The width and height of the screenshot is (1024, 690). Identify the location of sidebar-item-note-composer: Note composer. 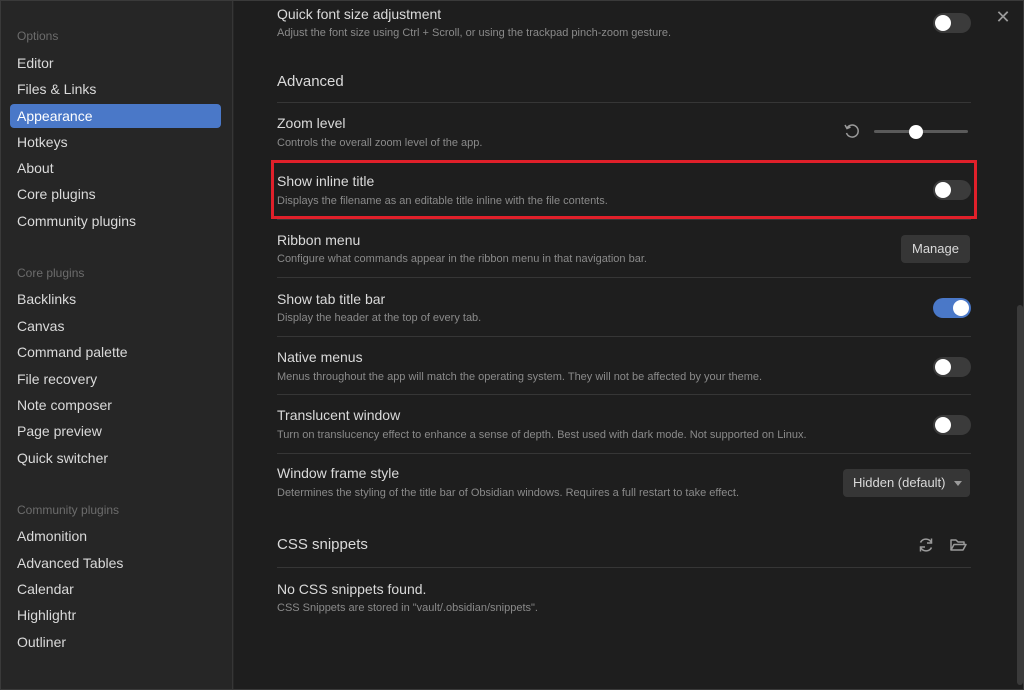
(115, 405).